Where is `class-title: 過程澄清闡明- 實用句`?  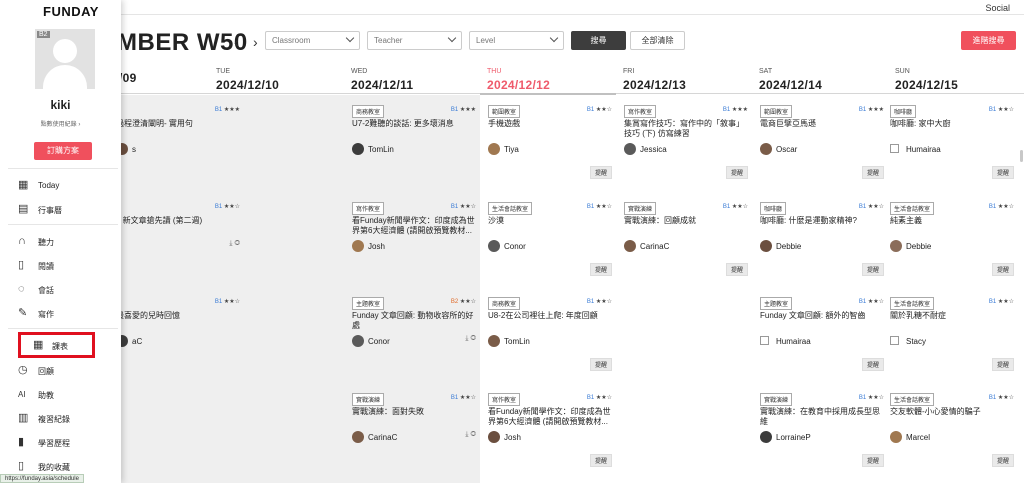 class-title: 過程澄清闡明- 實用句 is located at coordinates (178, 124).